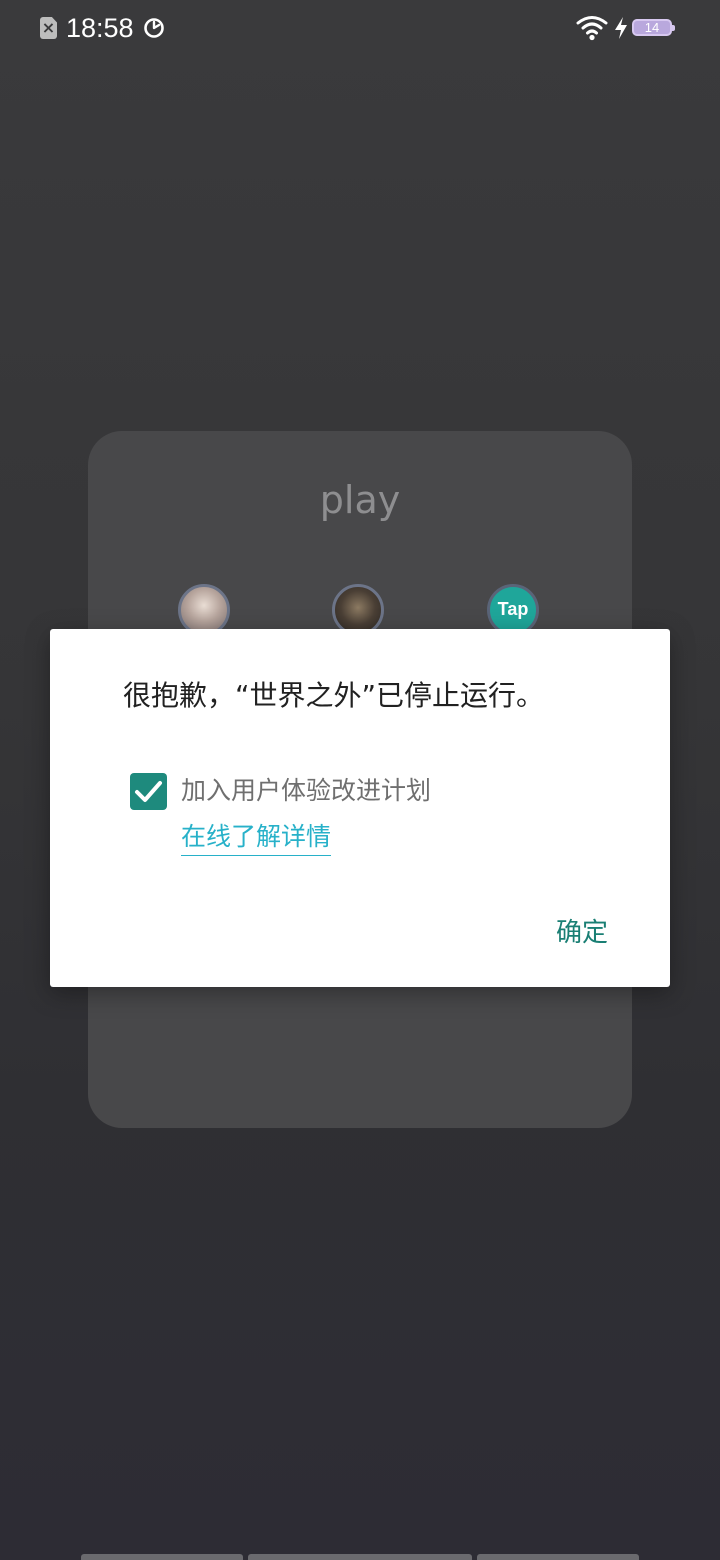 The width and height of the screenshot is (720, 1560). What do you see at coordinates (48, 28) in the screenshot?
I see `sim-missing-icon` at bounding box center [48, 28].